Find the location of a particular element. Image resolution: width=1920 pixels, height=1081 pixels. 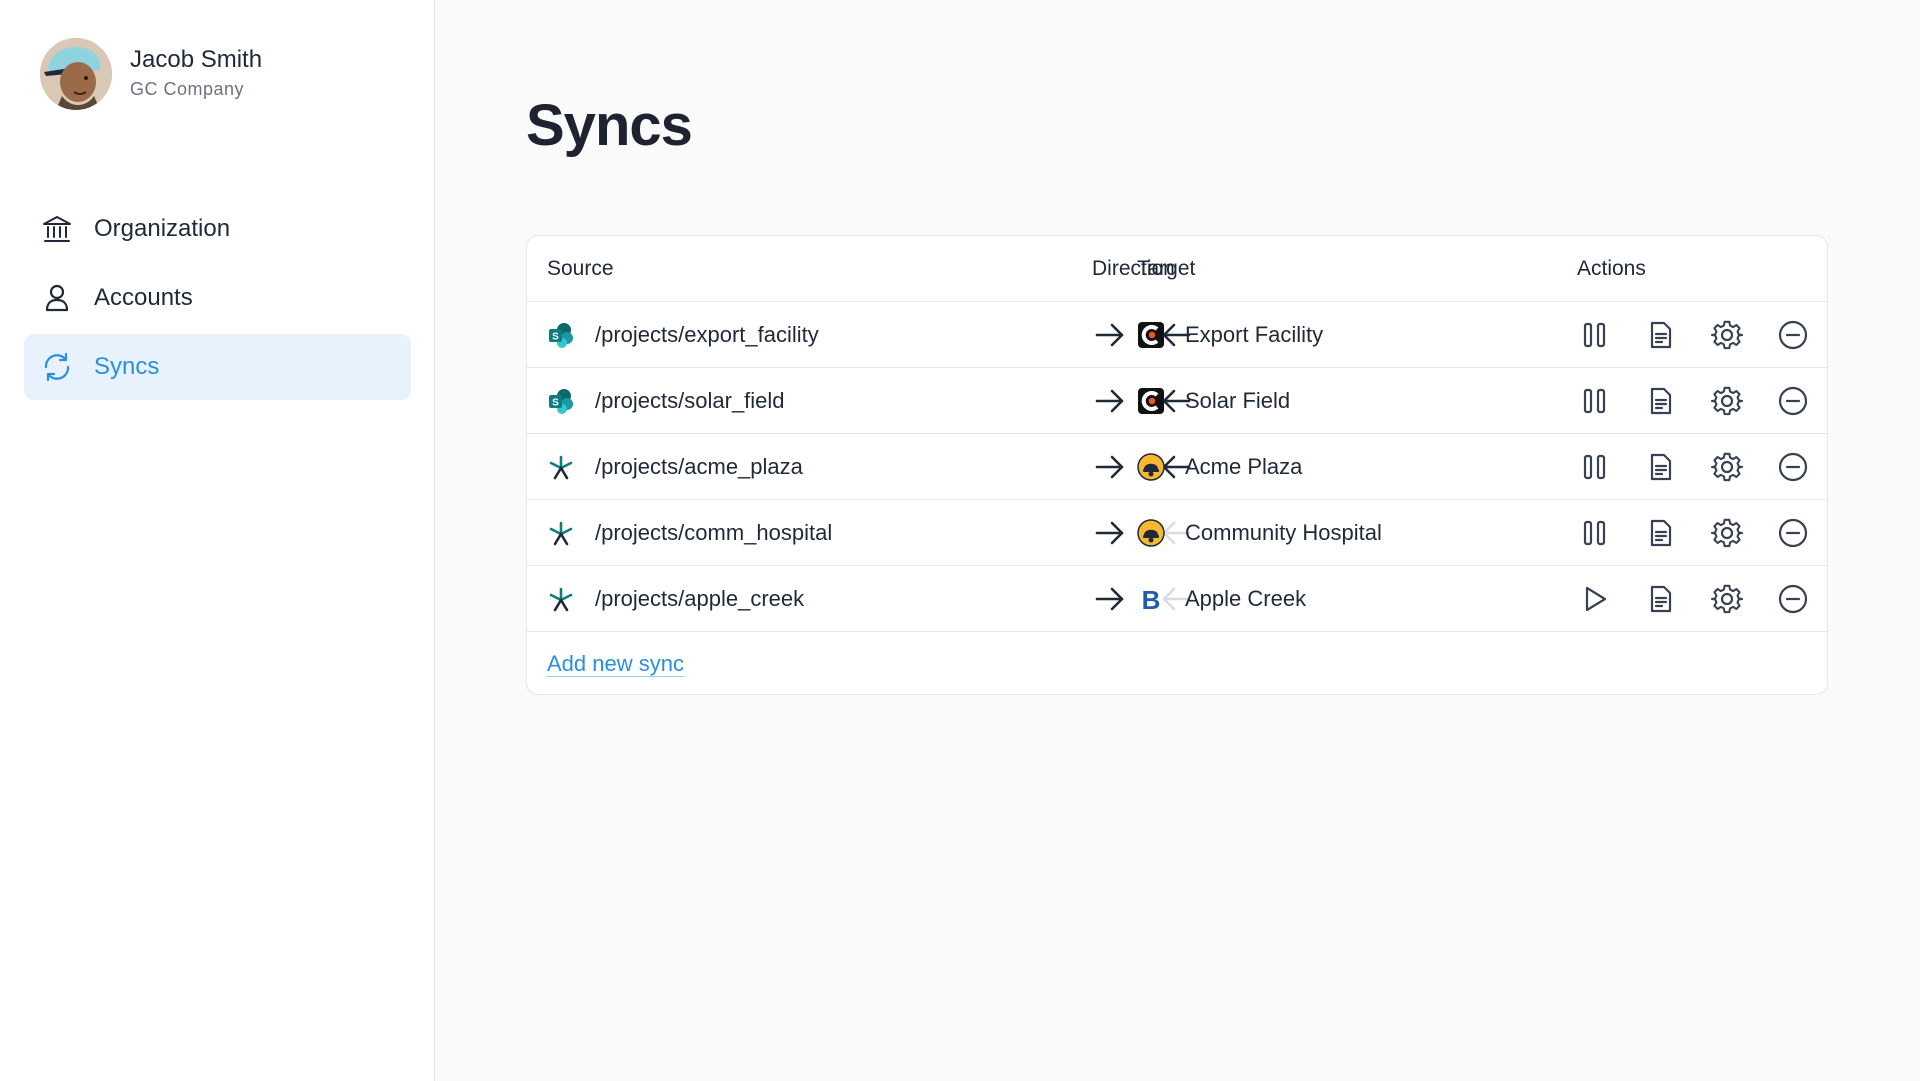

source-cell: /projects/acme_plaza is located at coordinates (675, 466).